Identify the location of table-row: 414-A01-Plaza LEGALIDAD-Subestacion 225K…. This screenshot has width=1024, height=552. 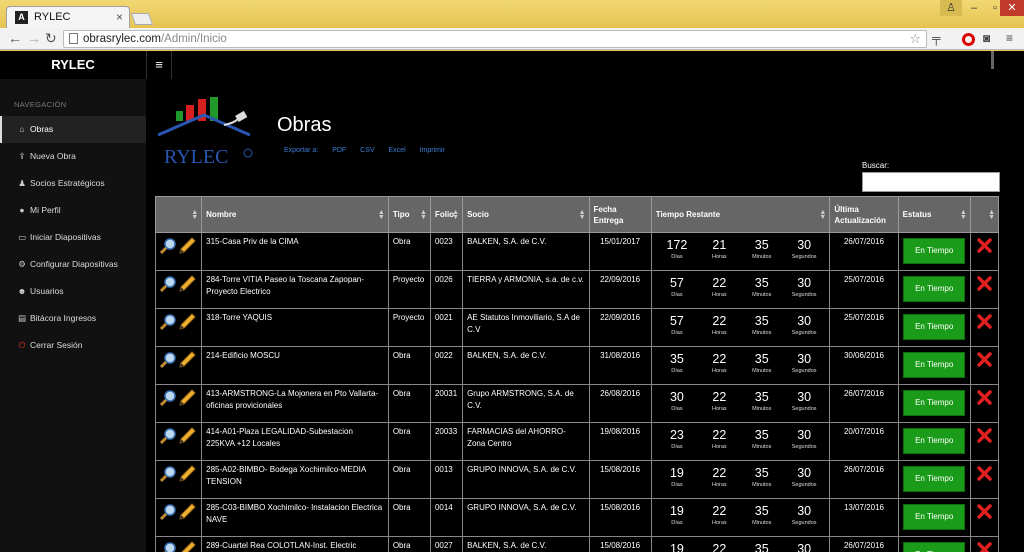
(577, 441).